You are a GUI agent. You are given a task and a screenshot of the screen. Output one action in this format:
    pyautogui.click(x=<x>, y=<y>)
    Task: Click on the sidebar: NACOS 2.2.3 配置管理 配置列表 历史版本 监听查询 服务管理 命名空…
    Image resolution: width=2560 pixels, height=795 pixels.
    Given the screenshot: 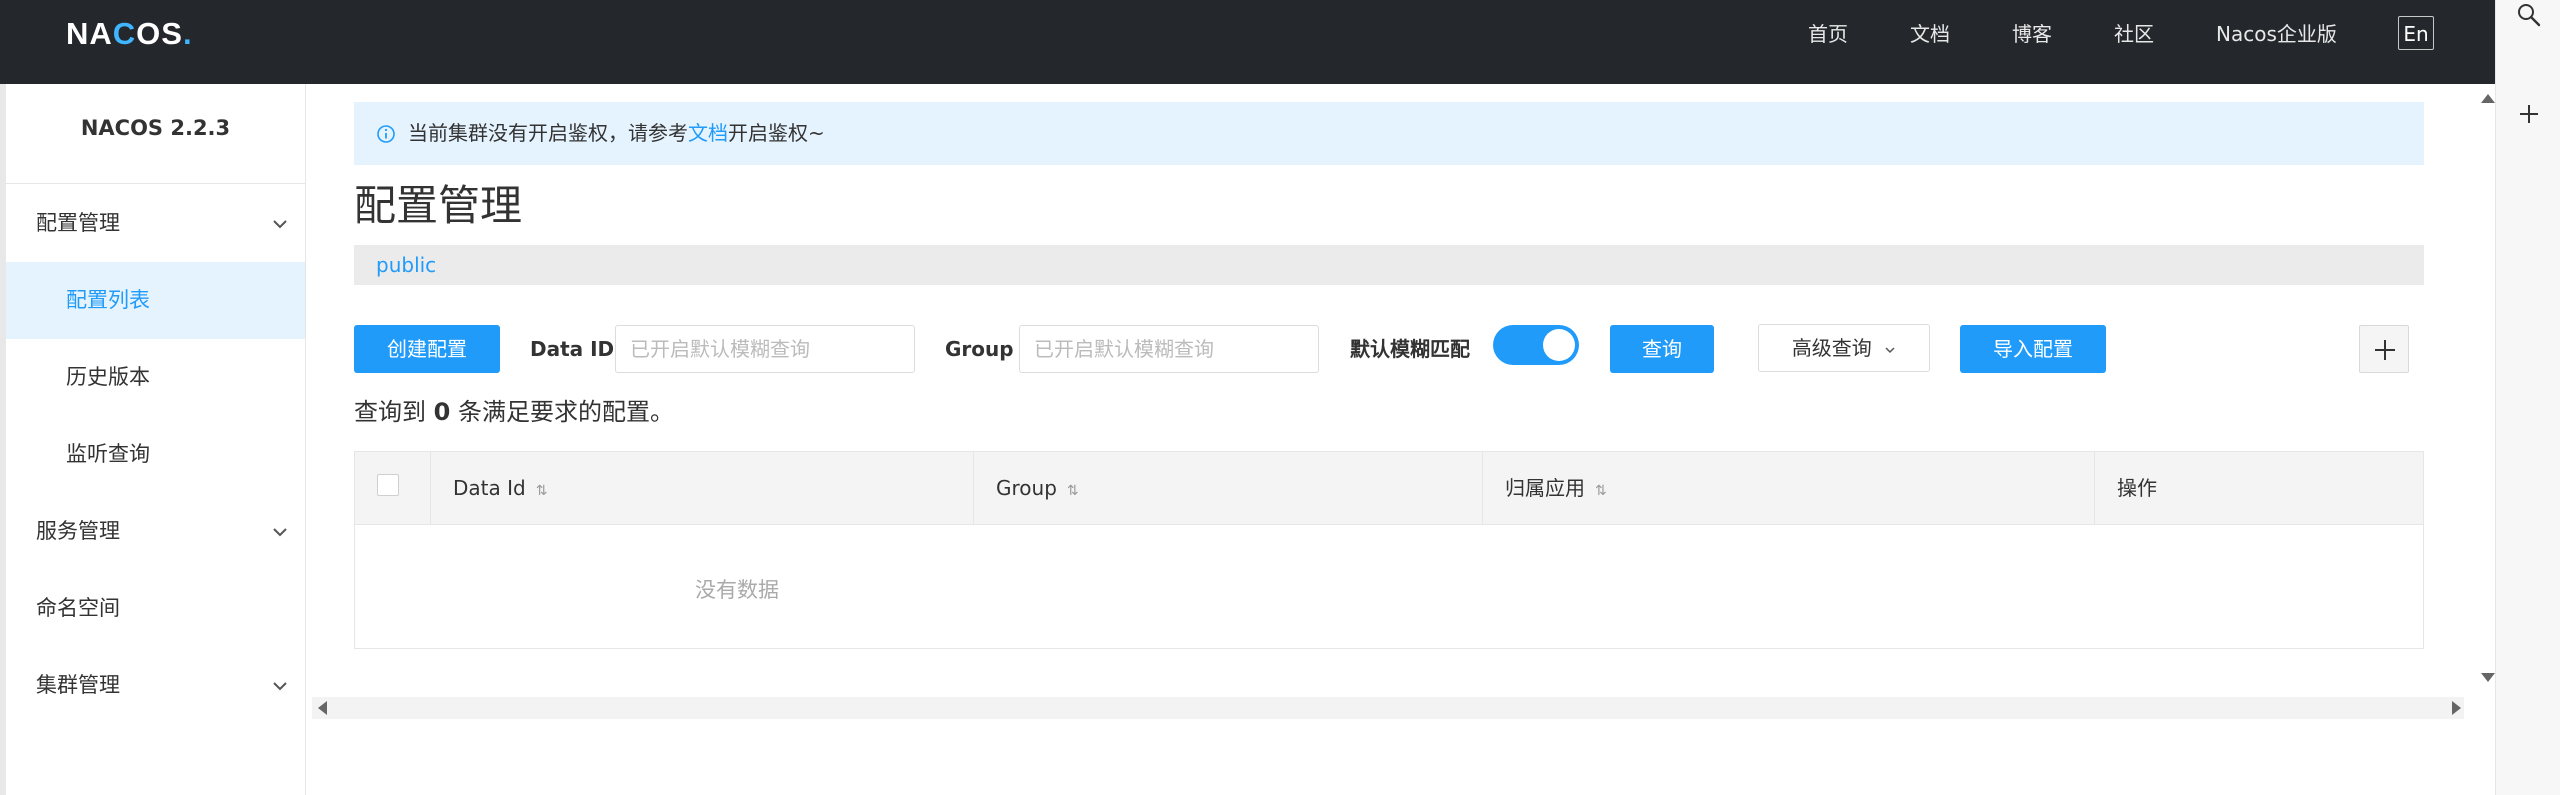 What is the action you would take?
    pyautogui.click(x=156, y=439)
    